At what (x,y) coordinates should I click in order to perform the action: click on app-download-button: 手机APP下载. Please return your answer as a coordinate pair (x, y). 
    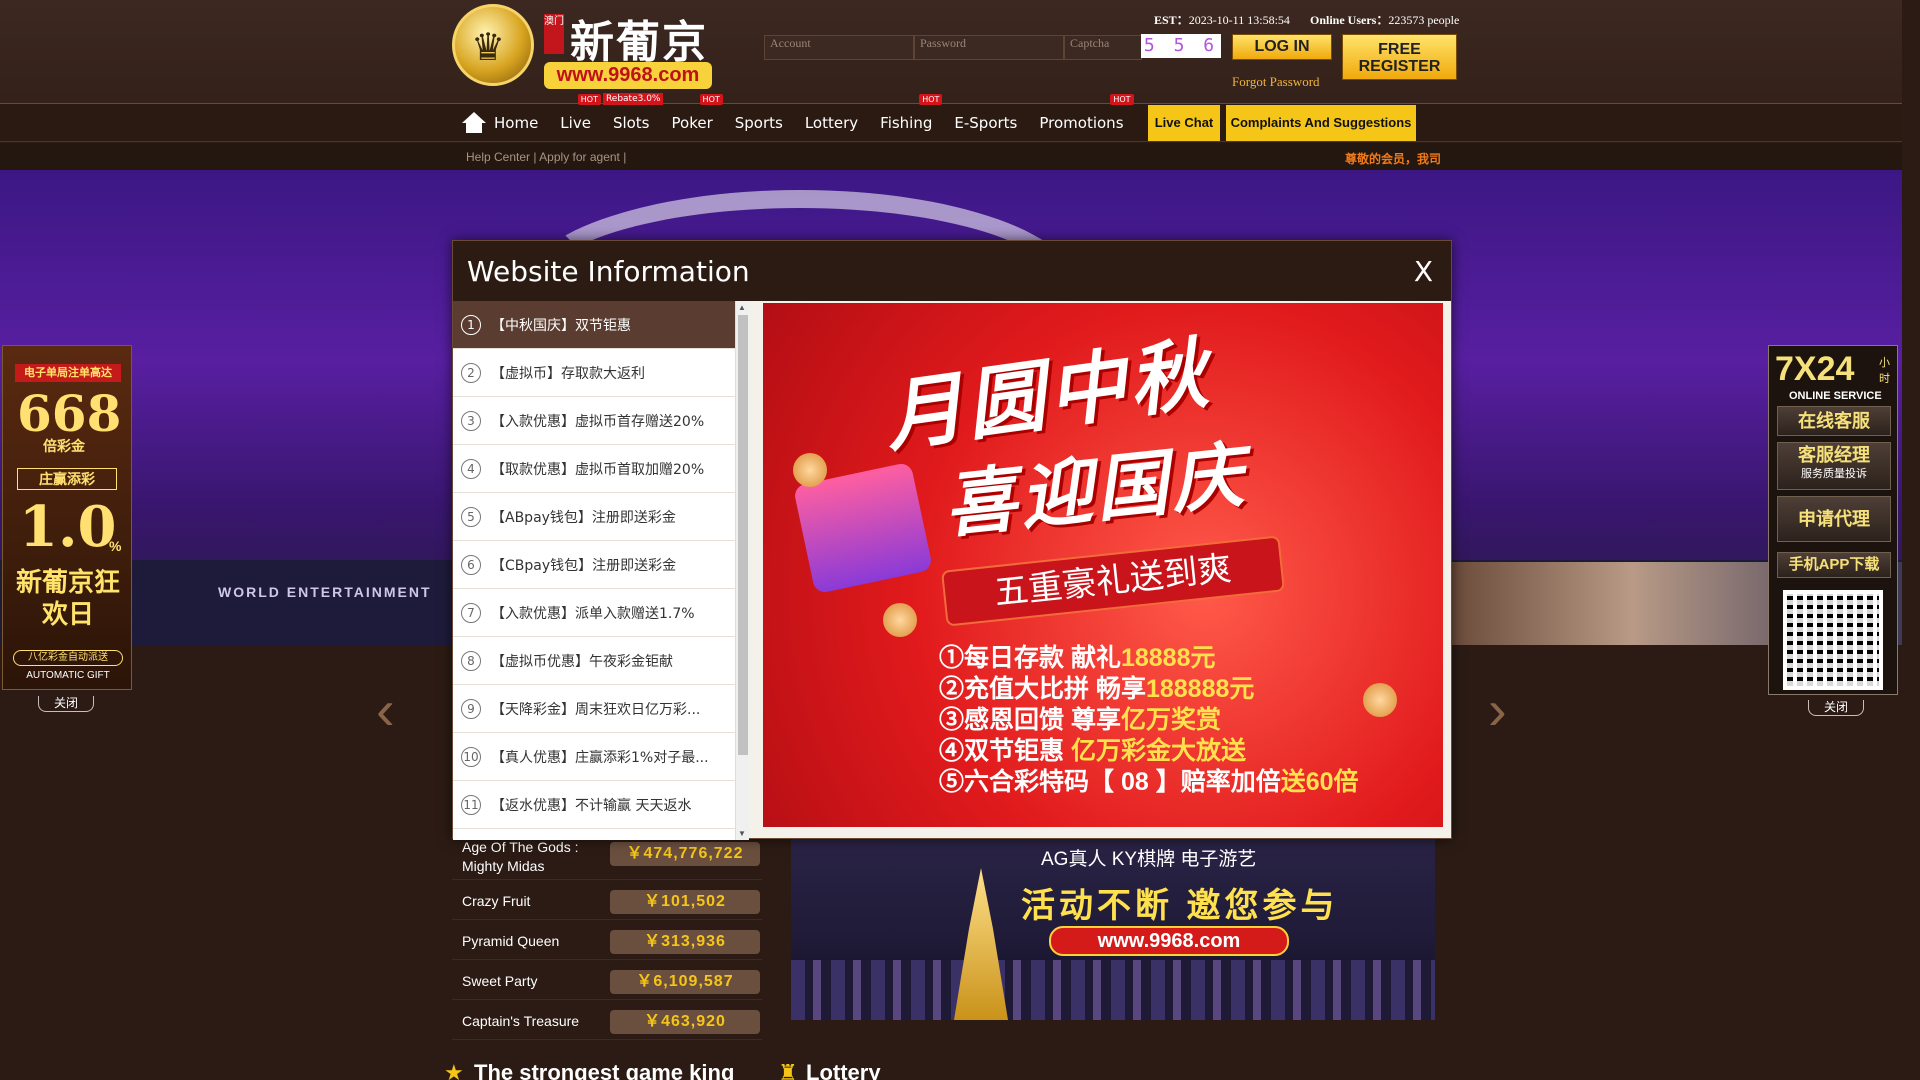
    Looking at the image, I should click on (1834, 565).